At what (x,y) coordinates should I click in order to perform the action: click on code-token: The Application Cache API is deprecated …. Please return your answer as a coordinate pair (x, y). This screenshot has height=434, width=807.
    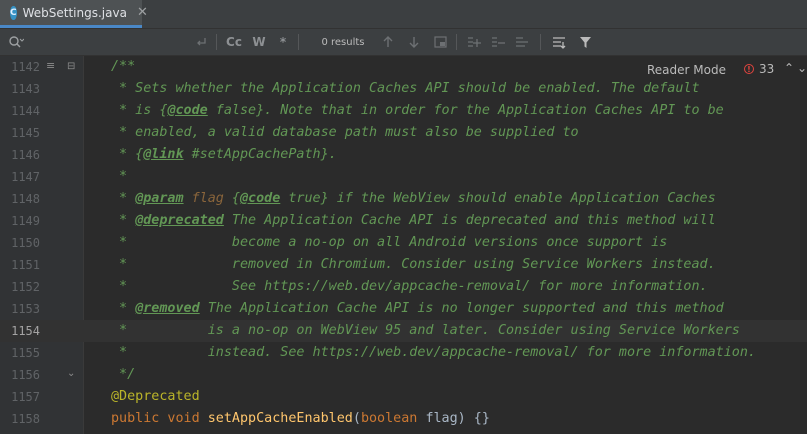
    Looking at the image, I should click on (469, 220).